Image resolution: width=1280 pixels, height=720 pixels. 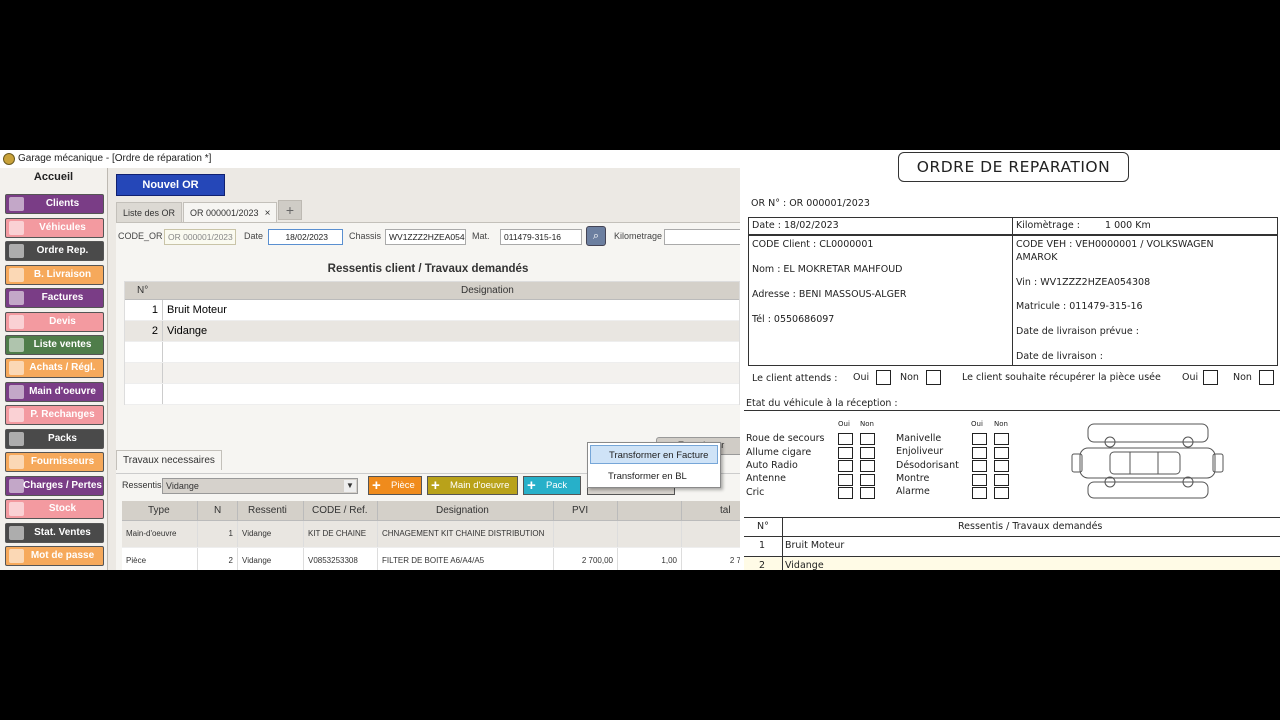 What do you see at coordinates (170, 185) in the screenshot?
I see `new-or-button: Nouvel OR` at bounding box center [170, 185].